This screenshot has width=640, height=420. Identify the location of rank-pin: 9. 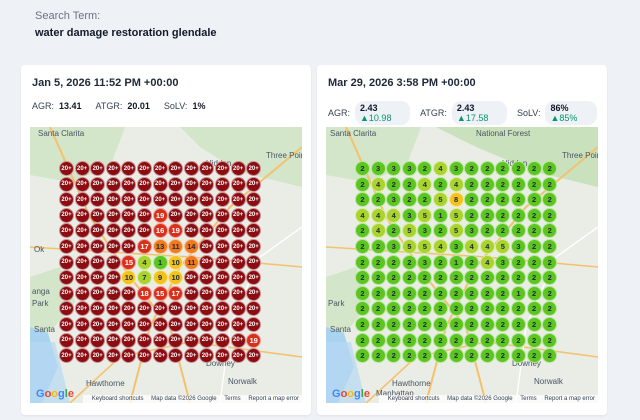
(160, 278).